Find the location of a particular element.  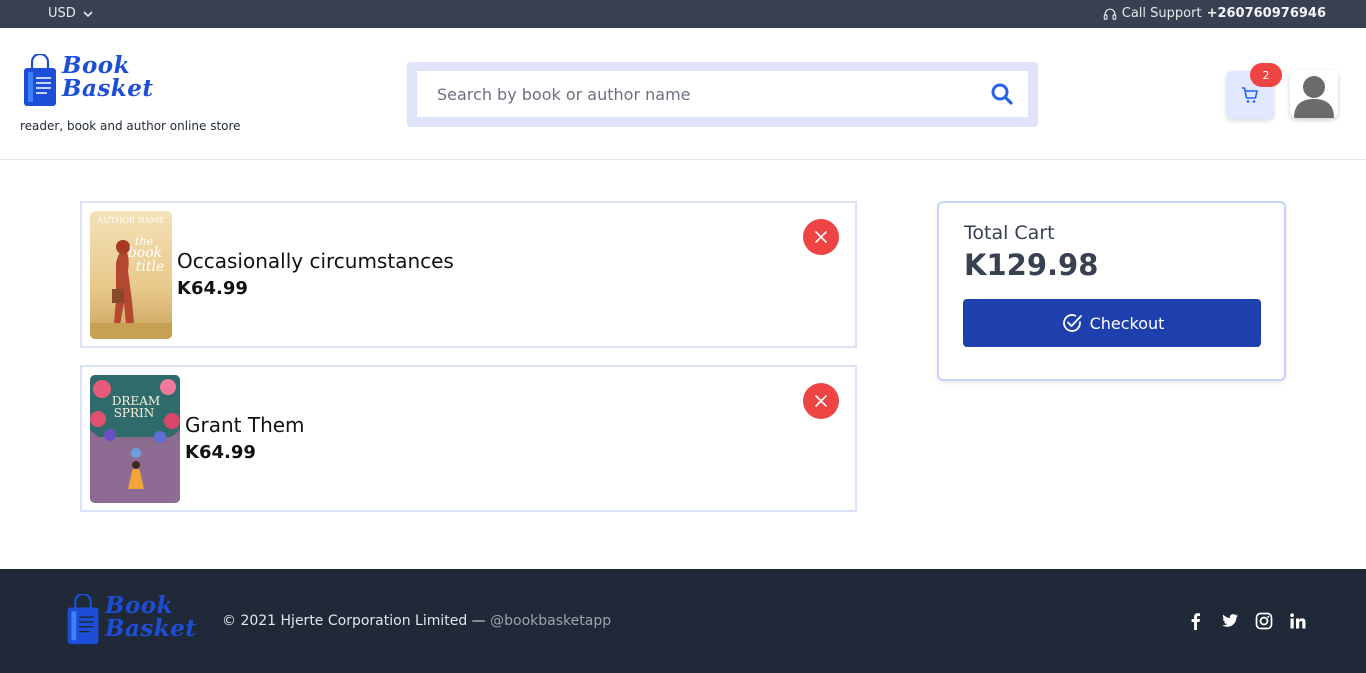

top-bar: USD Call Support +260760976946 is located at coordinates (683, 14).